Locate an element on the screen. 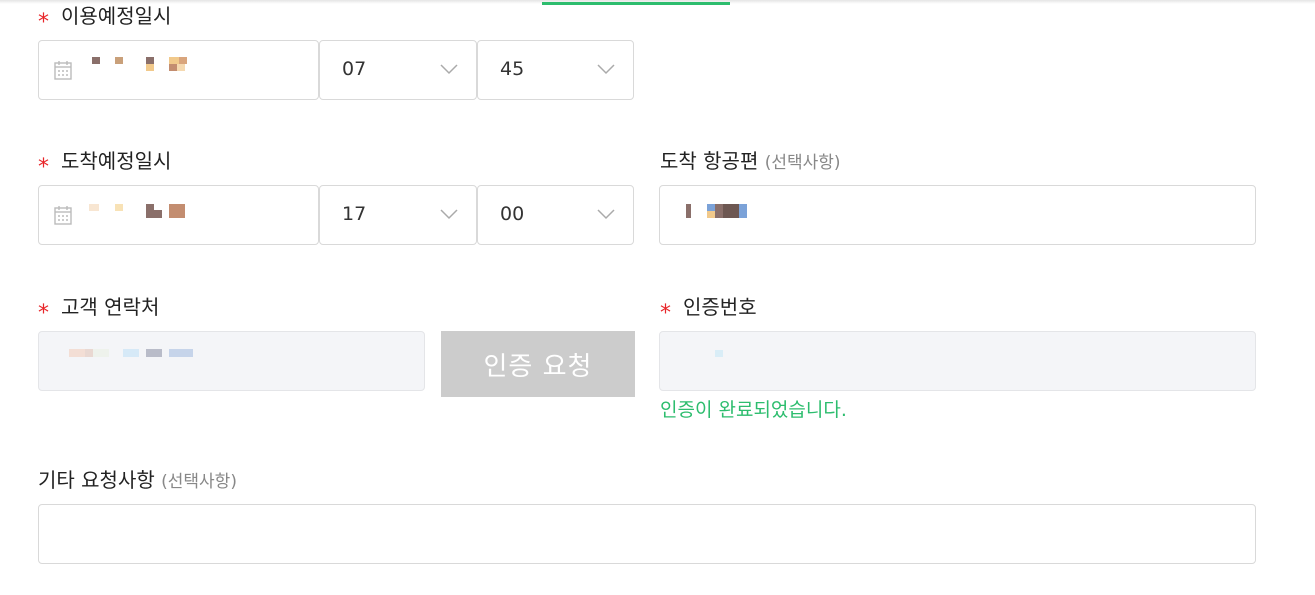 The image size is (1315, 595). departure-hour-select: 07 is located at coordinates (398, 70).